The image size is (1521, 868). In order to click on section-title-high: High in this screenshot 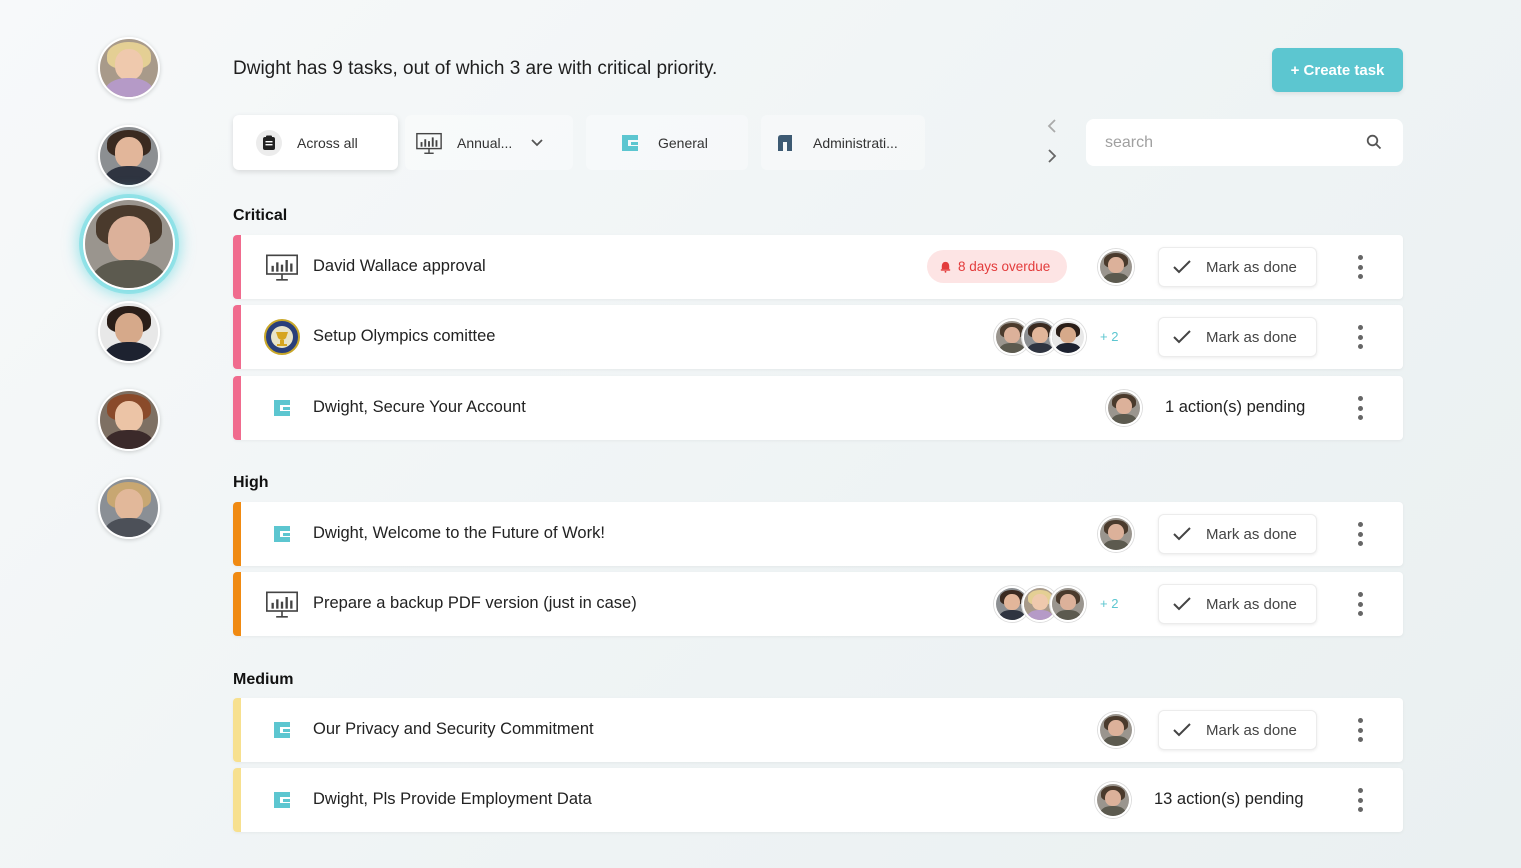, I will do `click(251, 482)`.